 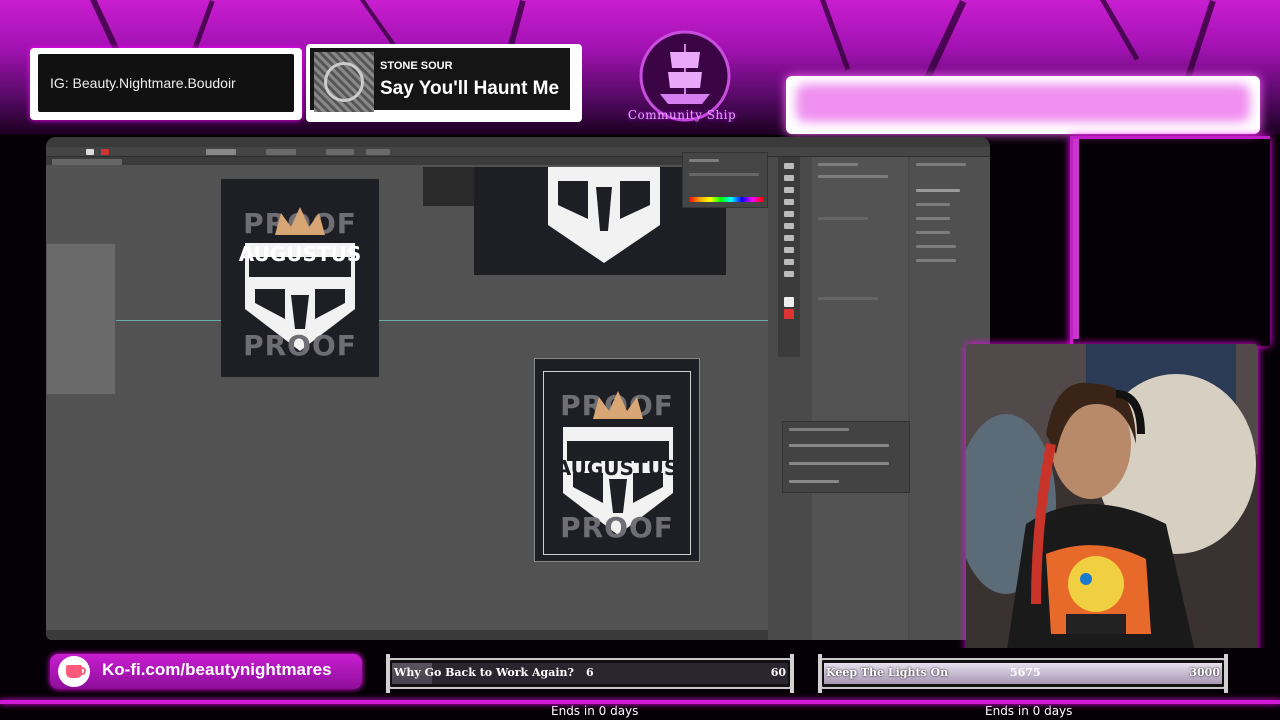 What do you see at coordinates (789, 314) in the screenshot?
I see `stroke-swatch-icon` at bounding box center [789, 314].